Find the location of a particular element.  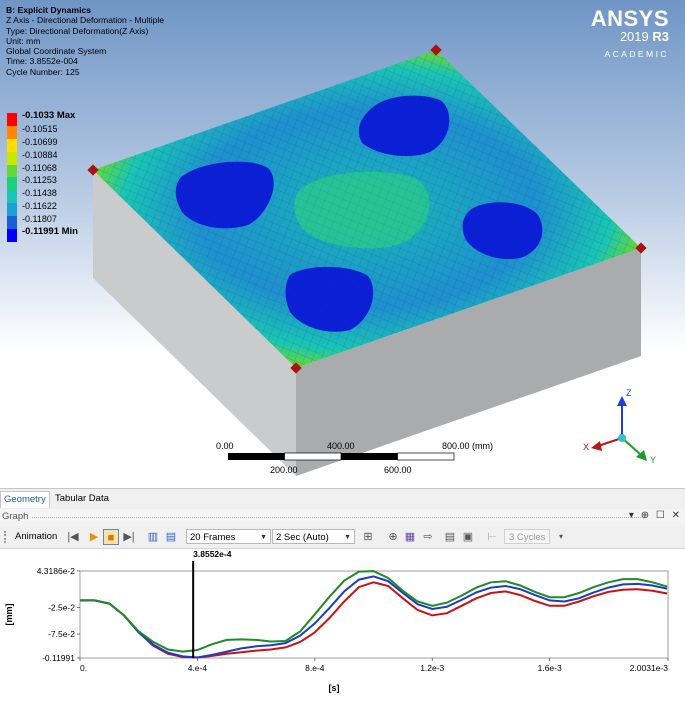

previous-frame-icon: |◀ is located at coordinates (73, 537).